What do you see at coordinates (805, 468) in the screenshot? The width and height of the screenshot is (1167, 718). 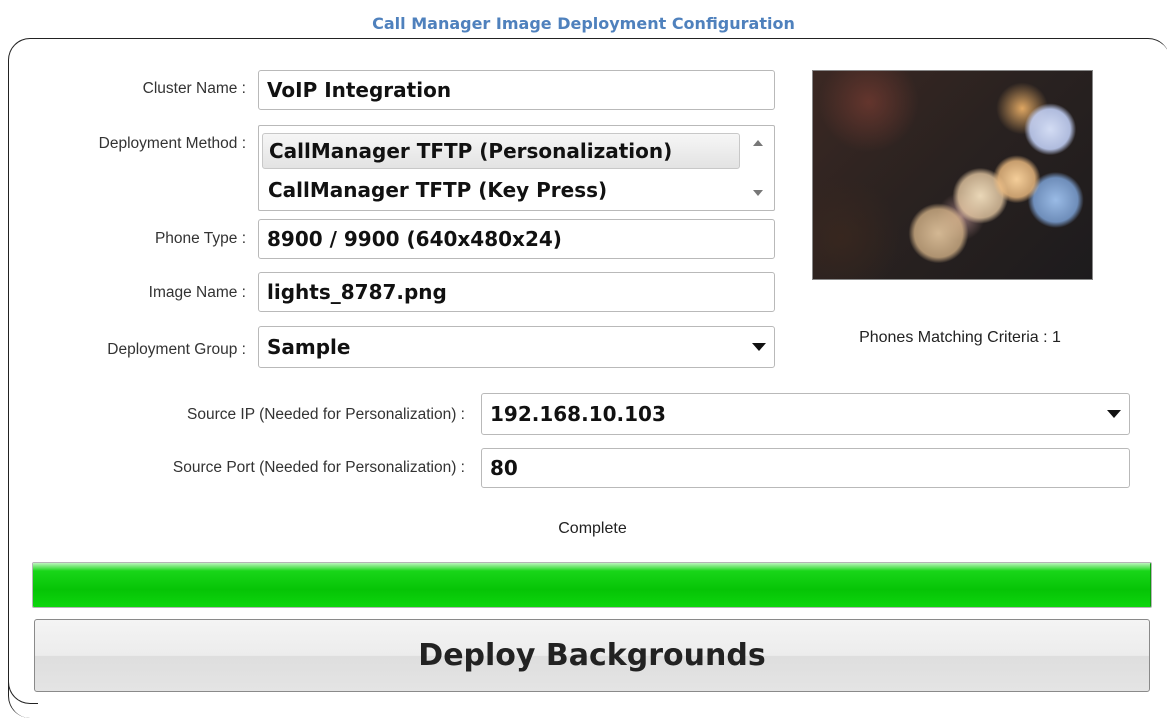 I see `source-port-field: 80` at bounding box center [805, 468].